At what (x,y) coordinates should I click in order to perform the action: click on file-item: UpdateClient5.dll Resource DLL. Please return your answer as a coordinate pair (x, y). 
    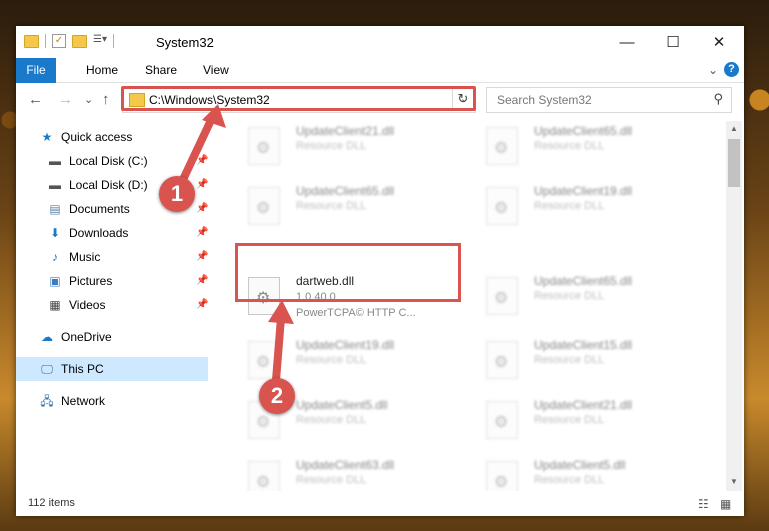
    Looking at the image, I should click on (586, 473).